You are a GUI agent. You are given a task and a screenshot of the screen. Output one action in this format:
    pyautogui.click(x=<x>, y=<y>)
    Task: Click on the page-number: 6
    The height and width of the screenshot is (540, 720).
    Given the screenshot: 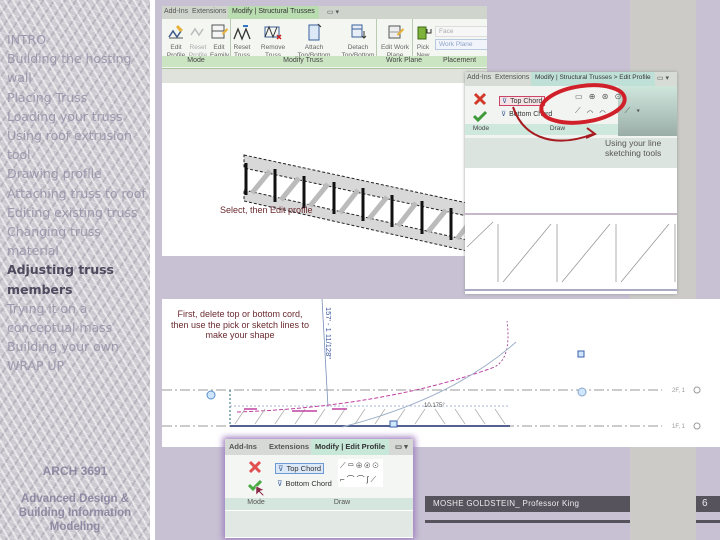 What is the action you would take?
    pyautogui.click(x=708, y=504)
    